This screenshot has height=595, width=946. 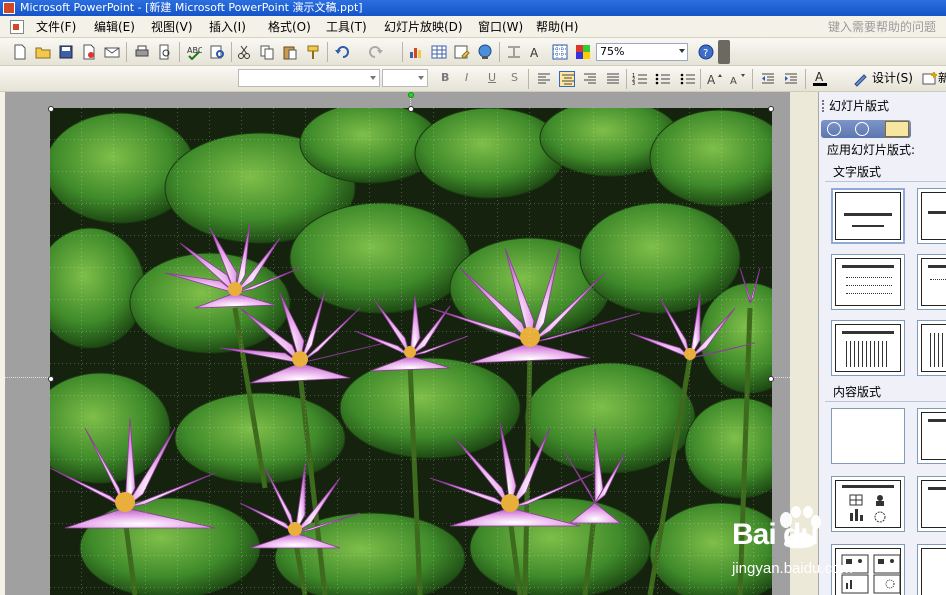 I want to click on layout-title-only, so click(x=931, y=216).